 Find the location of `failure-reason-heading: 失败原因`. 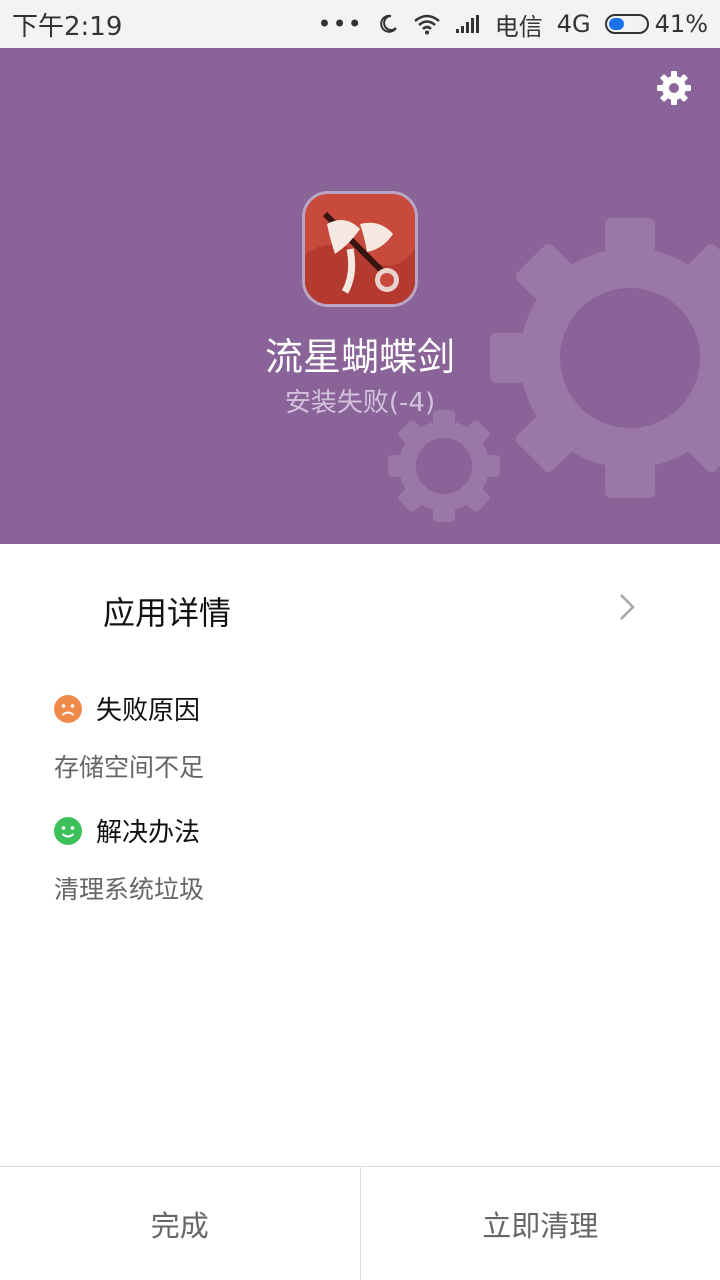

failure-reason-heading: 失败原因 is located at coordinates (127, 708).